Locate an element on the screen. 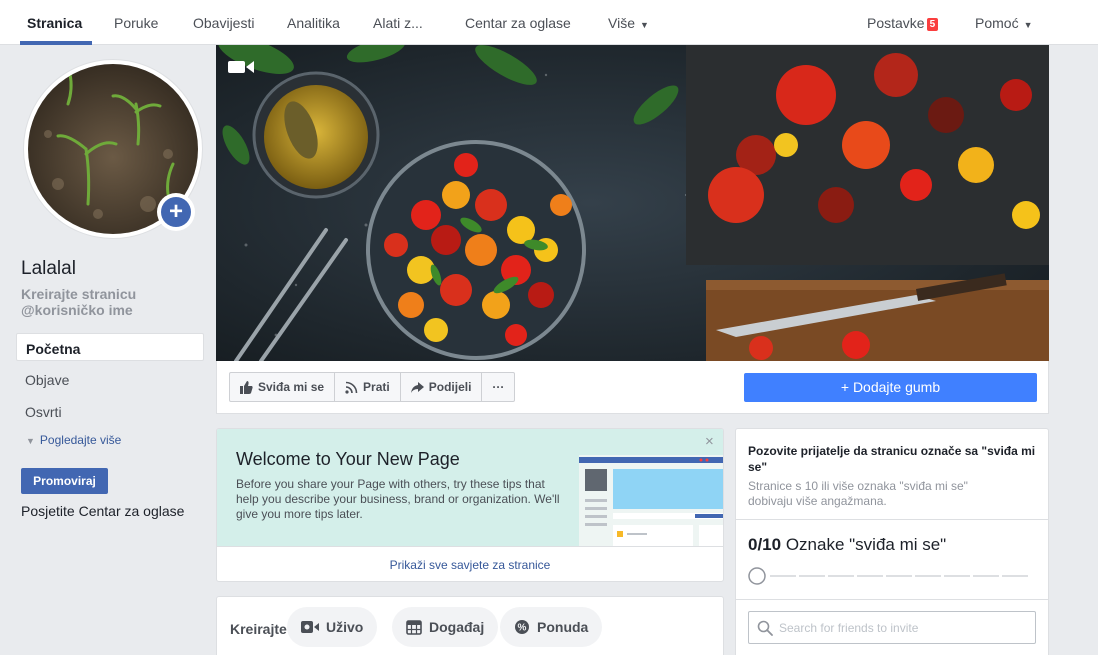 This screenshot has height=655, width=1098. tab-insights: Analitika is located at coordinates (313, 23).